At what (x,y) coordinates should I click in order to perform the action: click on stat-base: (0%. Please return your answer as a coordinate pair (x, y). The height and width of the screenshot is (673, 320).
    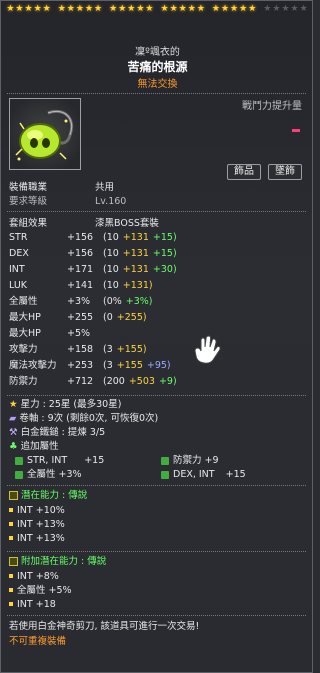
    Looking at the image, I should click on (112, 301).